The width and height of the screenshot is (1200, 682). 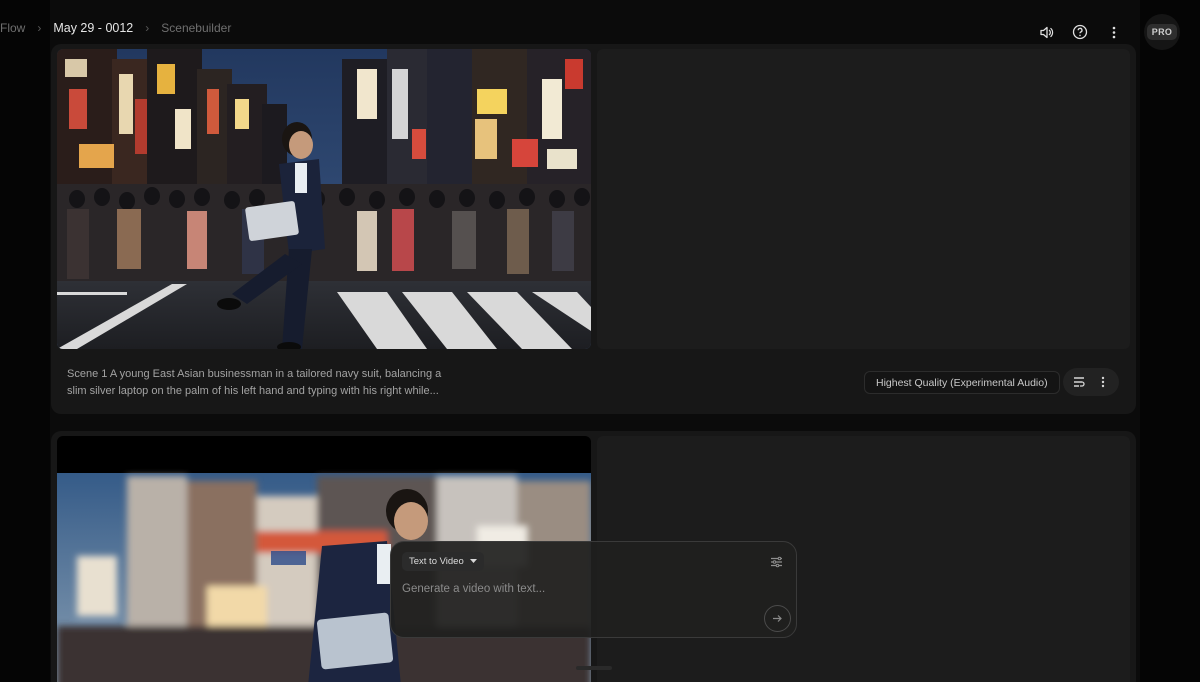 I want to click on scroll-handle, so click(x=594, y=668).